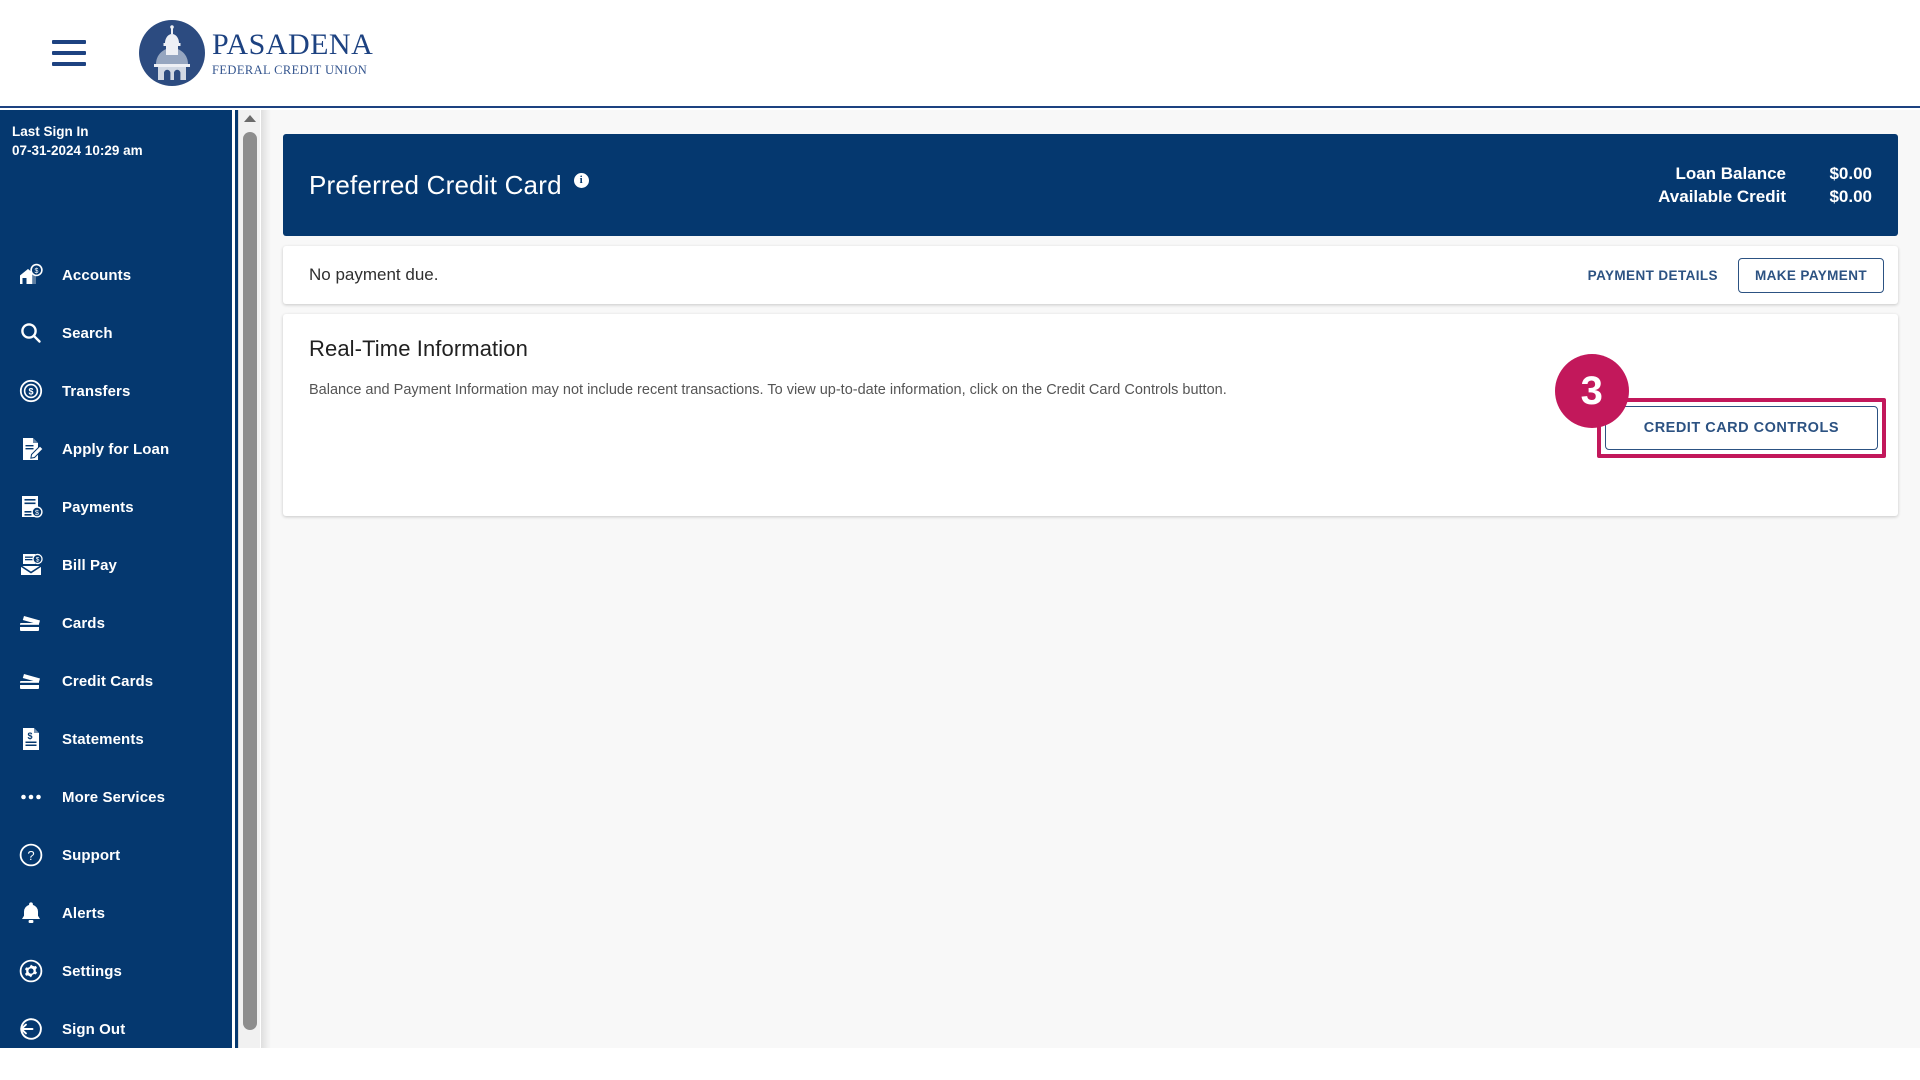 The image size is (1920, 1080). I want to click on ellipsis-icon, so click(31, 797).